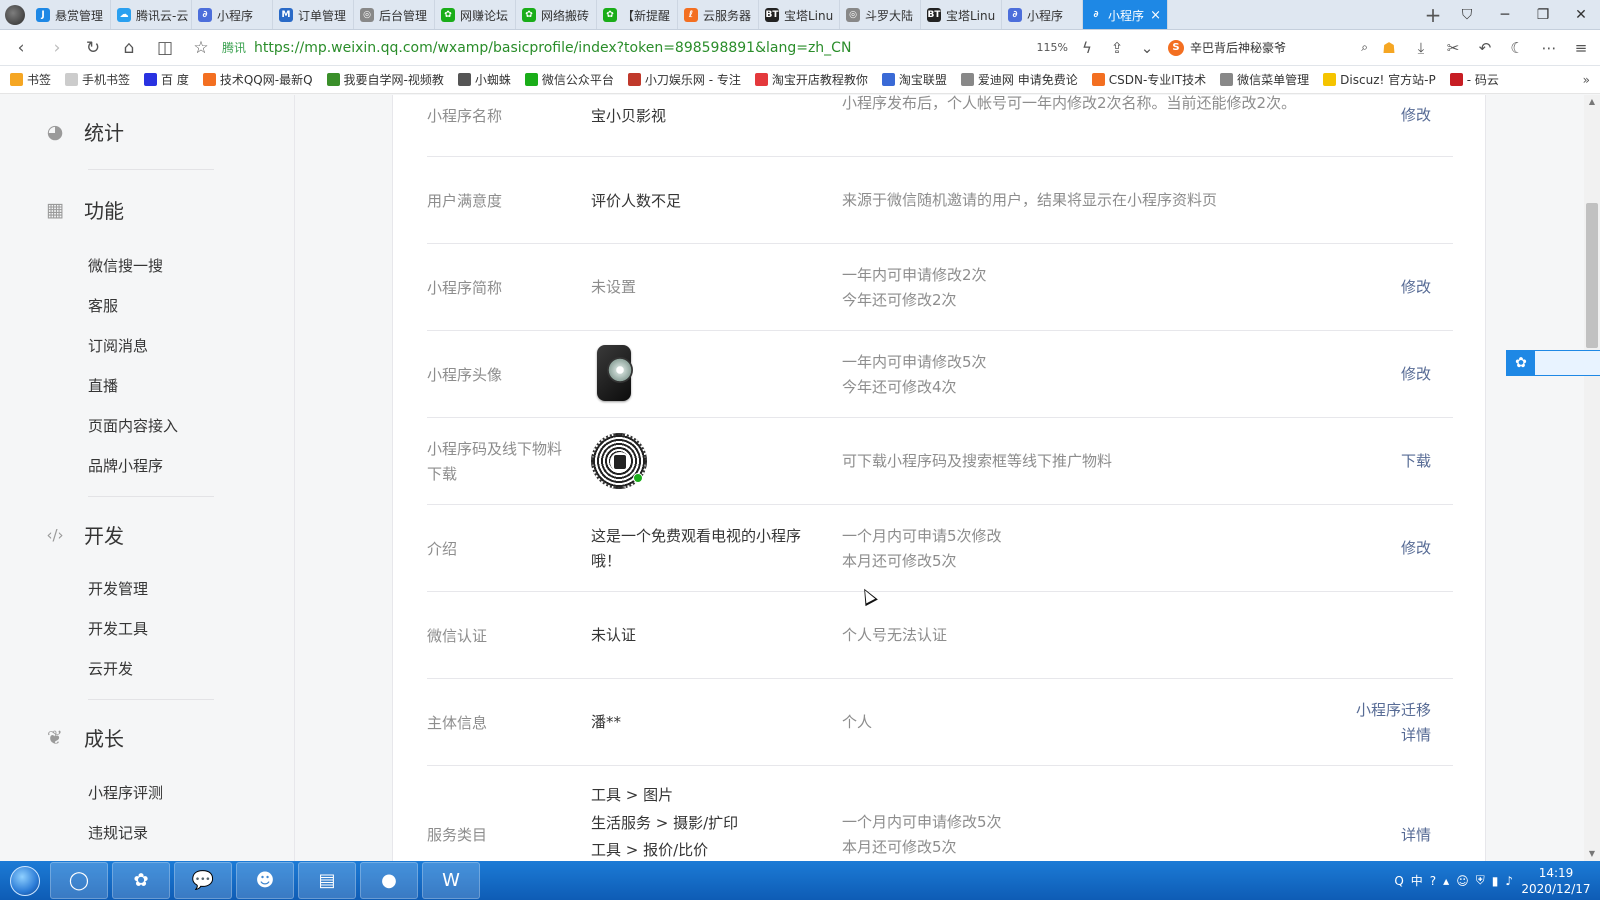  Describe the element at coordinates (1416, 461) in the screenshot. I see `download-link: 下载` at that location.